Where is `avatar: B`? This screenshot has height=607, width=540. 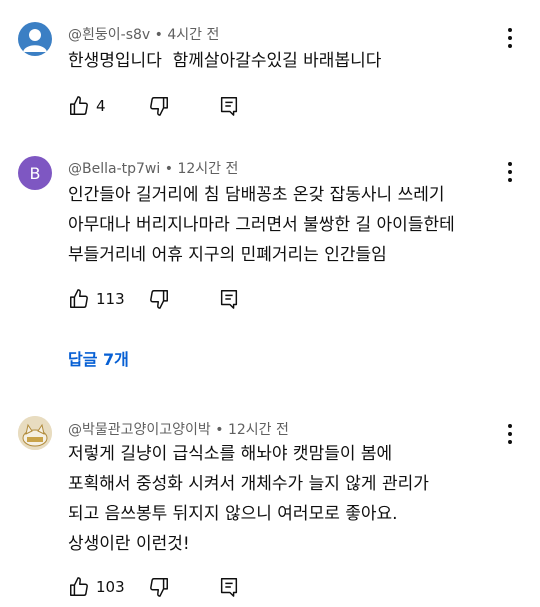
avatar: B is located at coordinates (35, 173).